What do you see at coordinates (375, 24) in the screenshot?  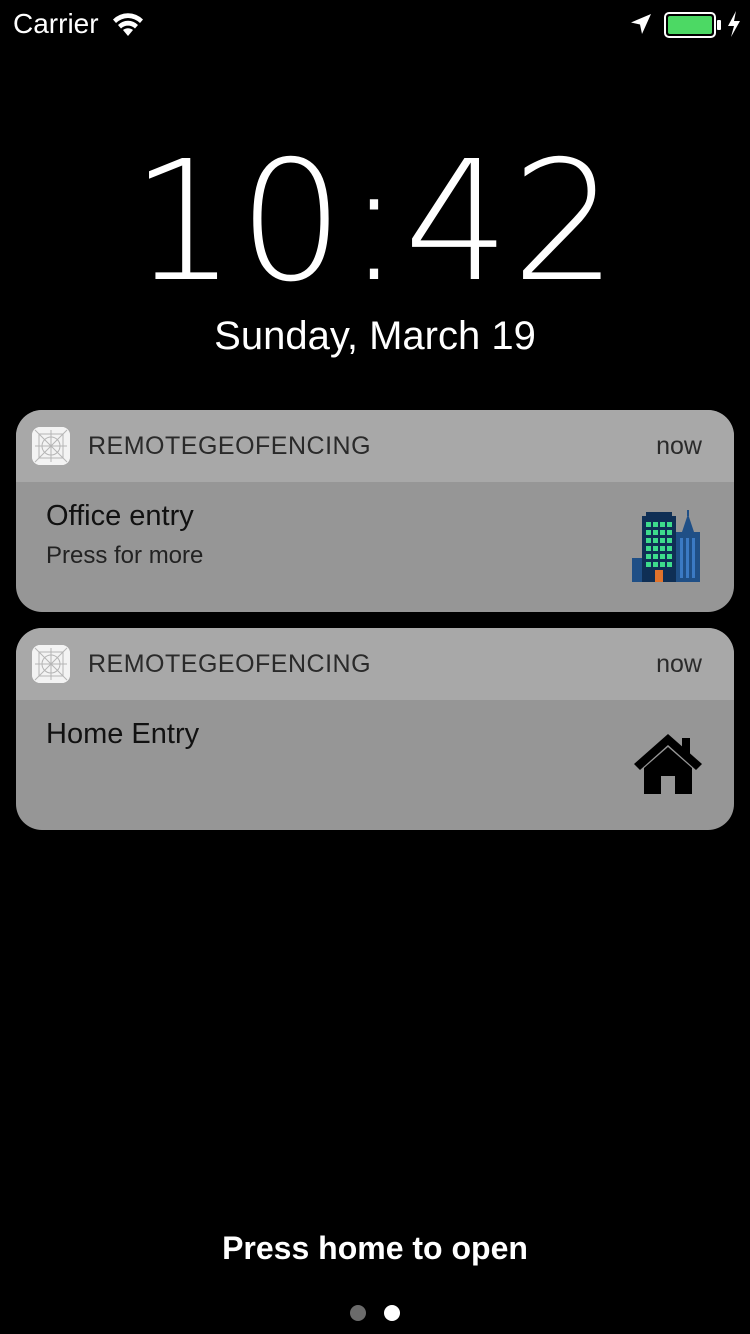 I see `status-bar: Carrier` at bounding box center [375, 24].